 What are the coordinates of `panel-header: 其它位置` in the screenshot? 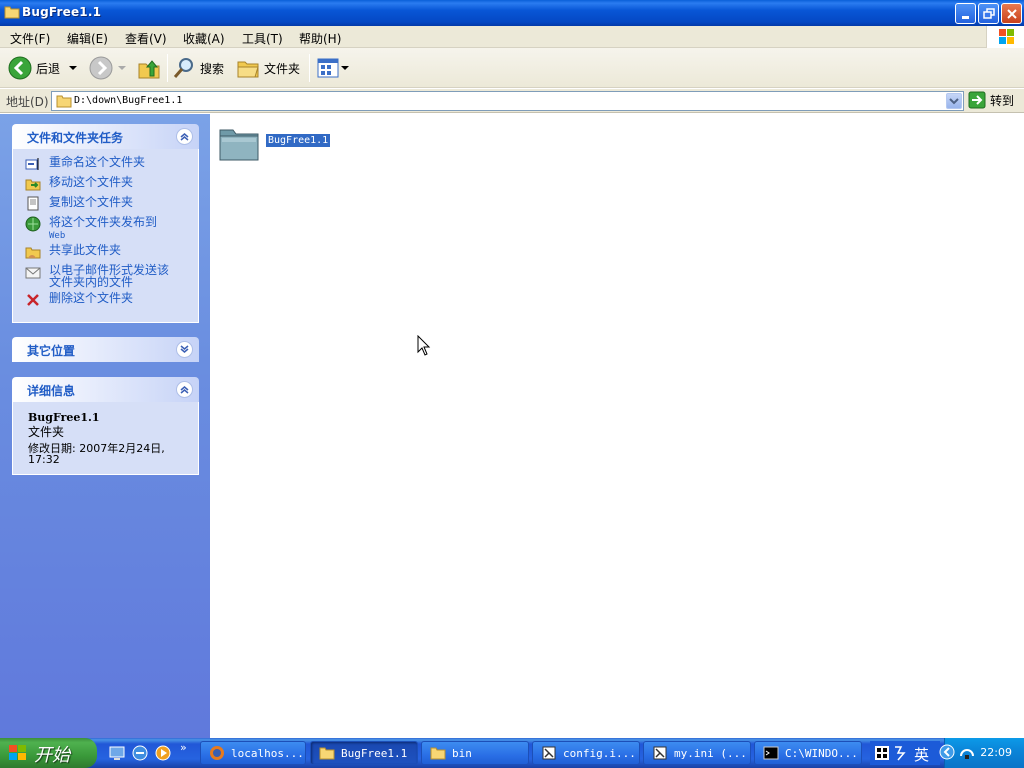 It's located at (105, 349).